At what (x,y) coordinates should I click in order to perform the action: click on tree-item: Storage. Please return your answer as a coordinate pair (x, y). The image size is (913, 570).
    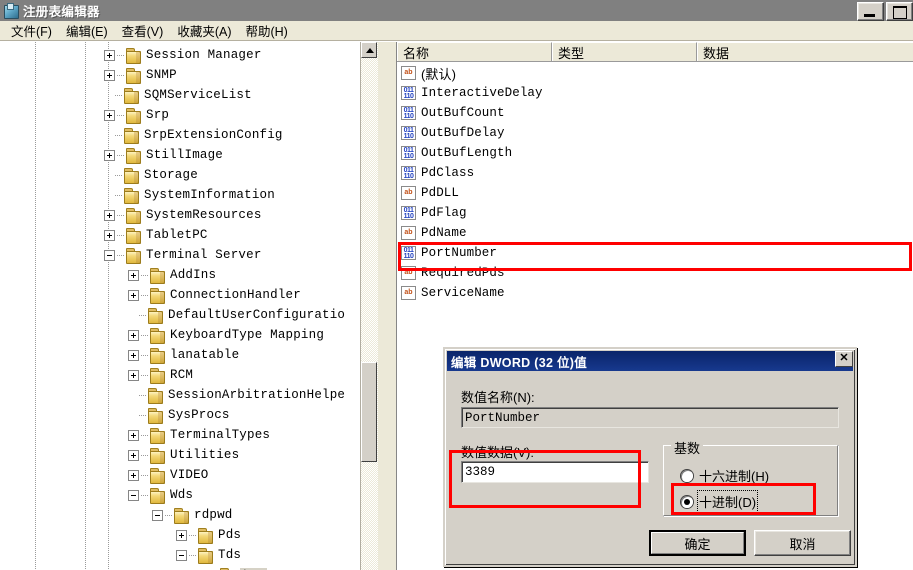
    Looking at the image, I should click on (151, 175).